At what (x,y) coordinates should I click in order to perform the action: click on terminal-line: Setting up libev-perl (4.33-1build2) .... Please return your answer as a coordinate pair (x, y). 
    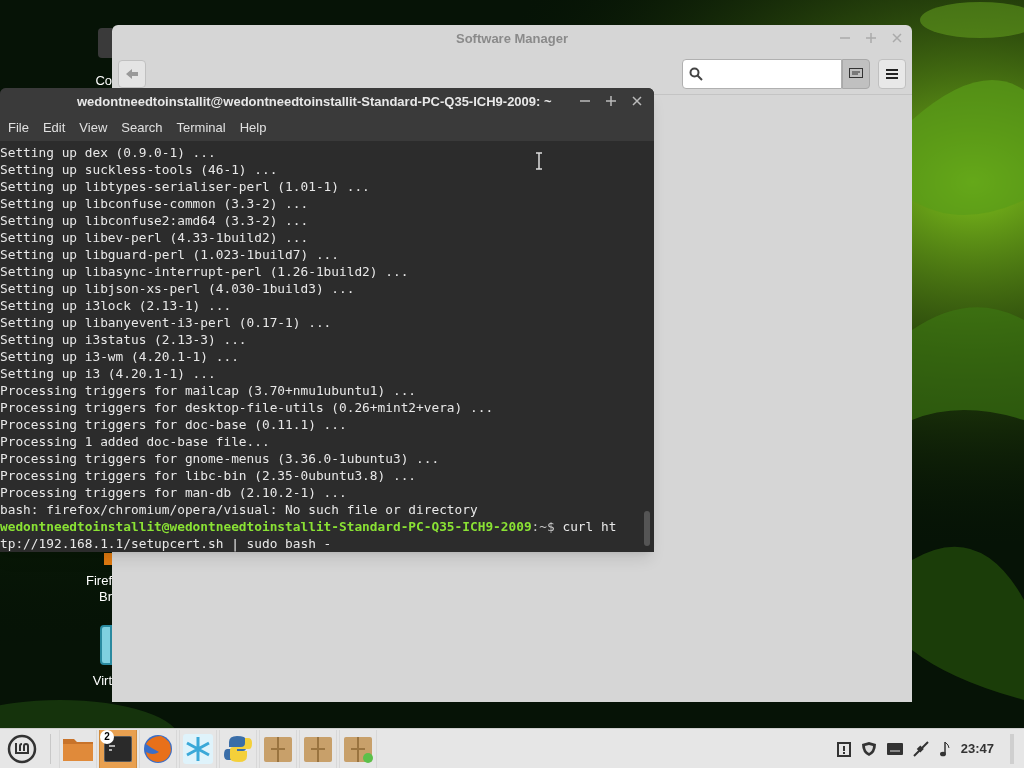
    Looking at the image, I should click on (154, 237).